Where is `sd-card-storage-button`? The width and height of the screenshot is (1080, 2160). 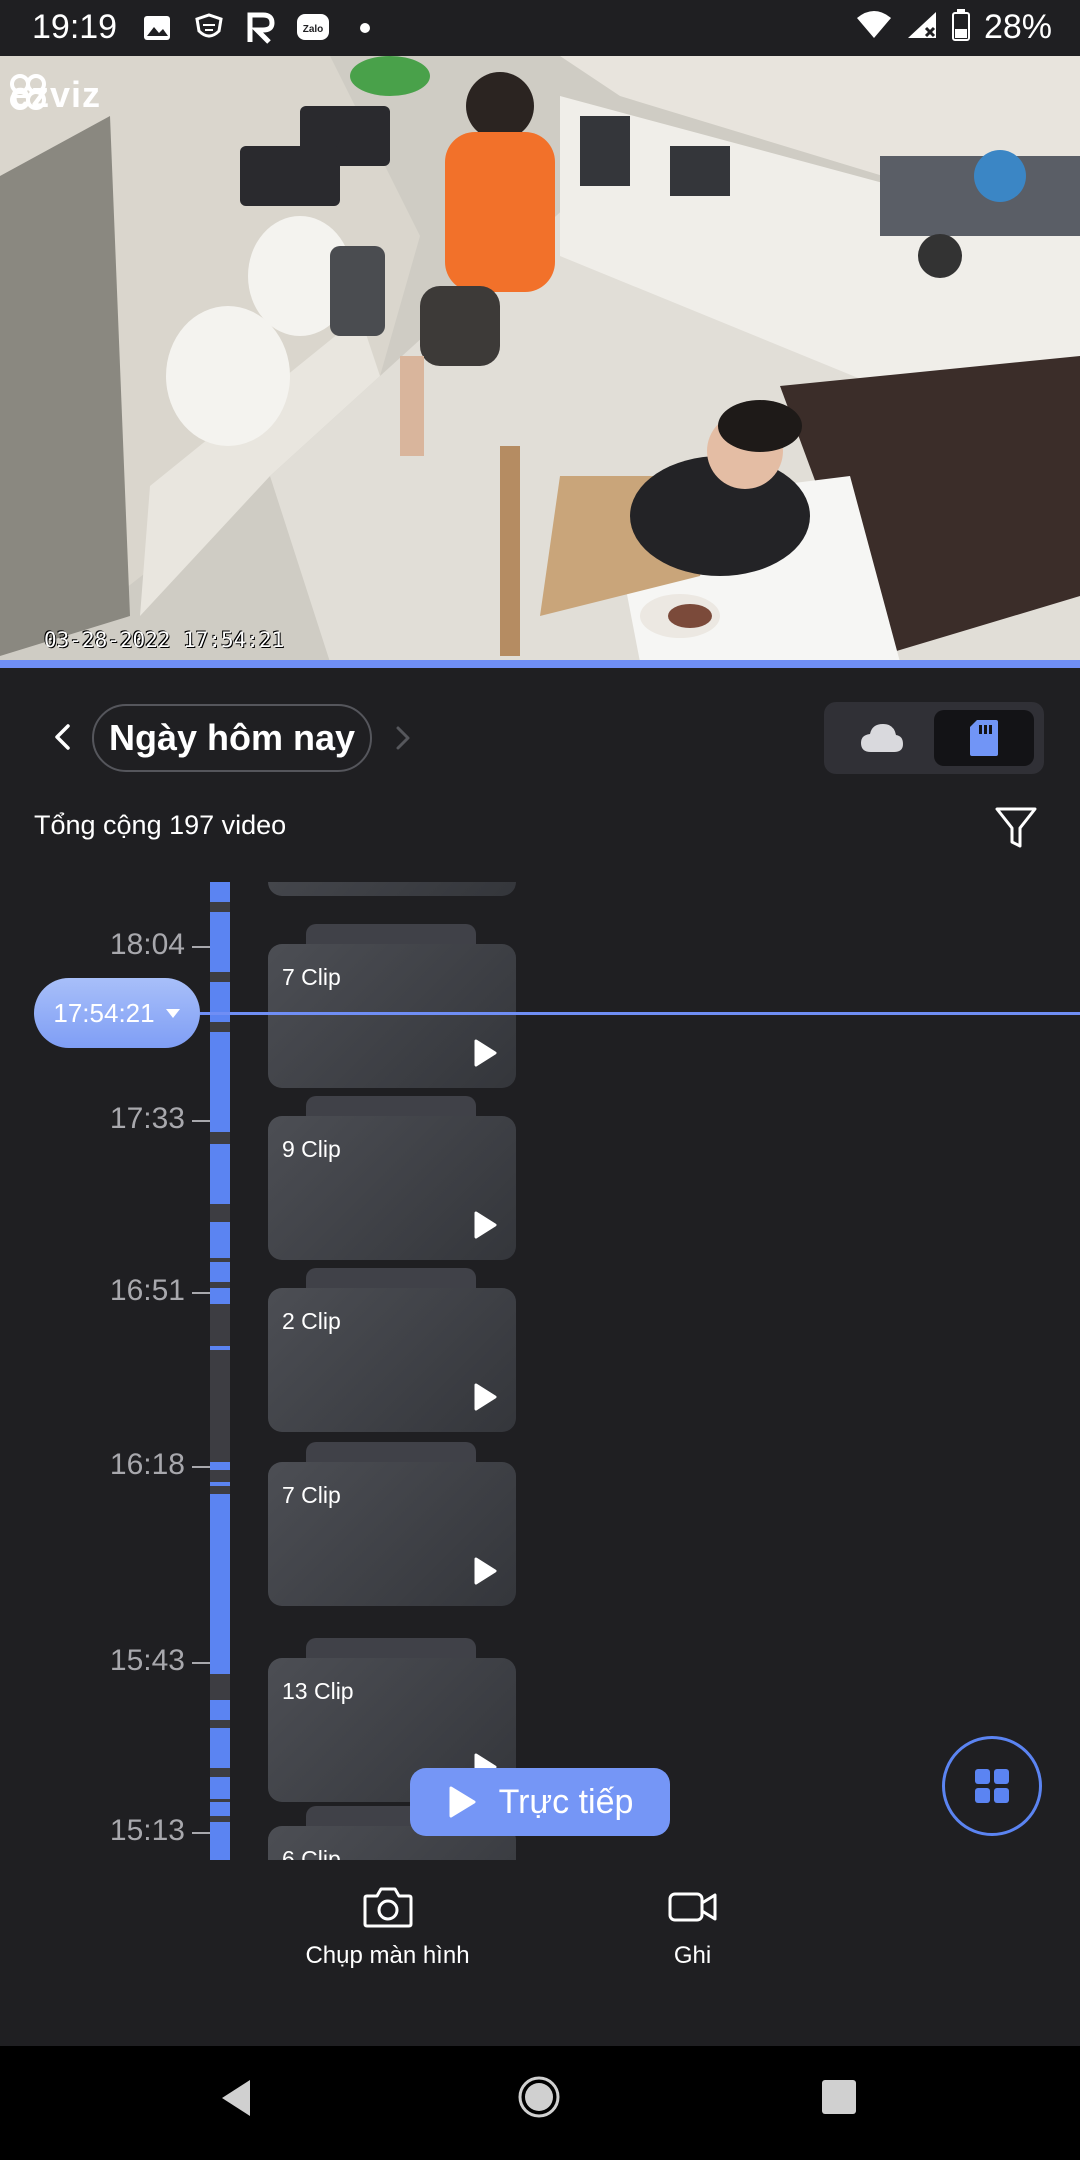
sd-card-storage-button is located at coordinates (984, 738).